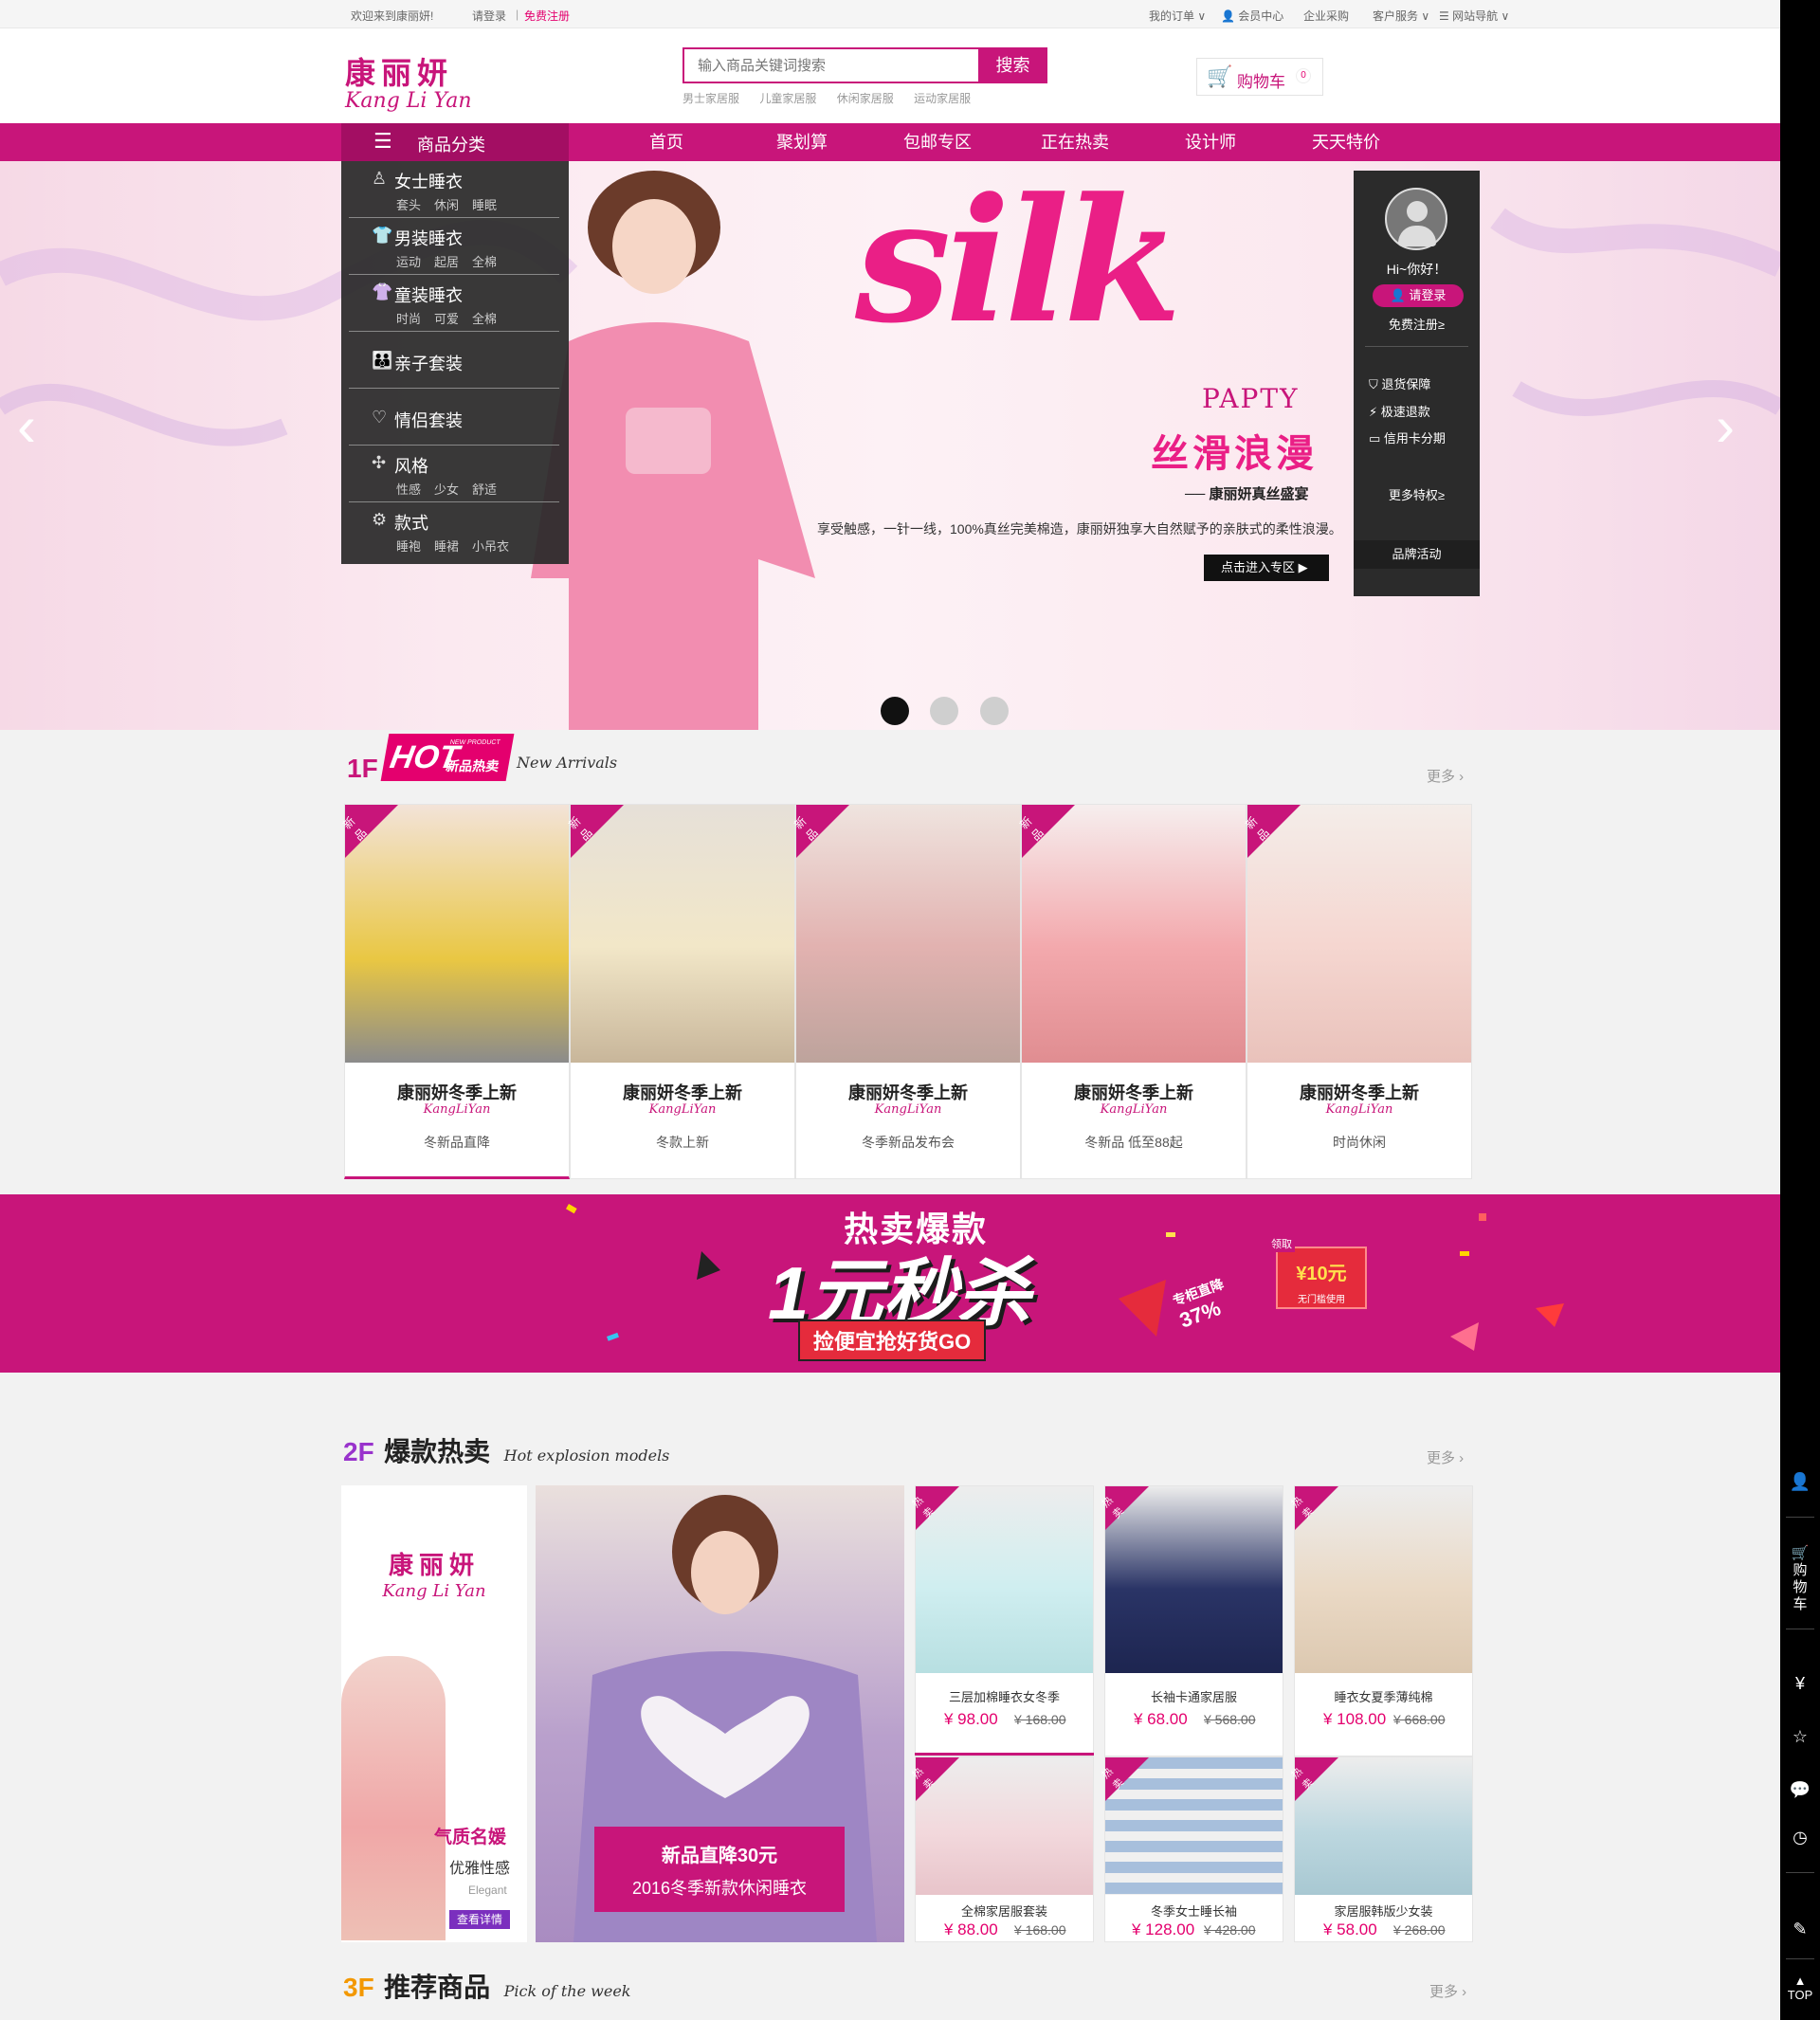 The height and width of the screenshot is (2020, 1820). I want to click on carousel-dot-active, so click(895, 711).